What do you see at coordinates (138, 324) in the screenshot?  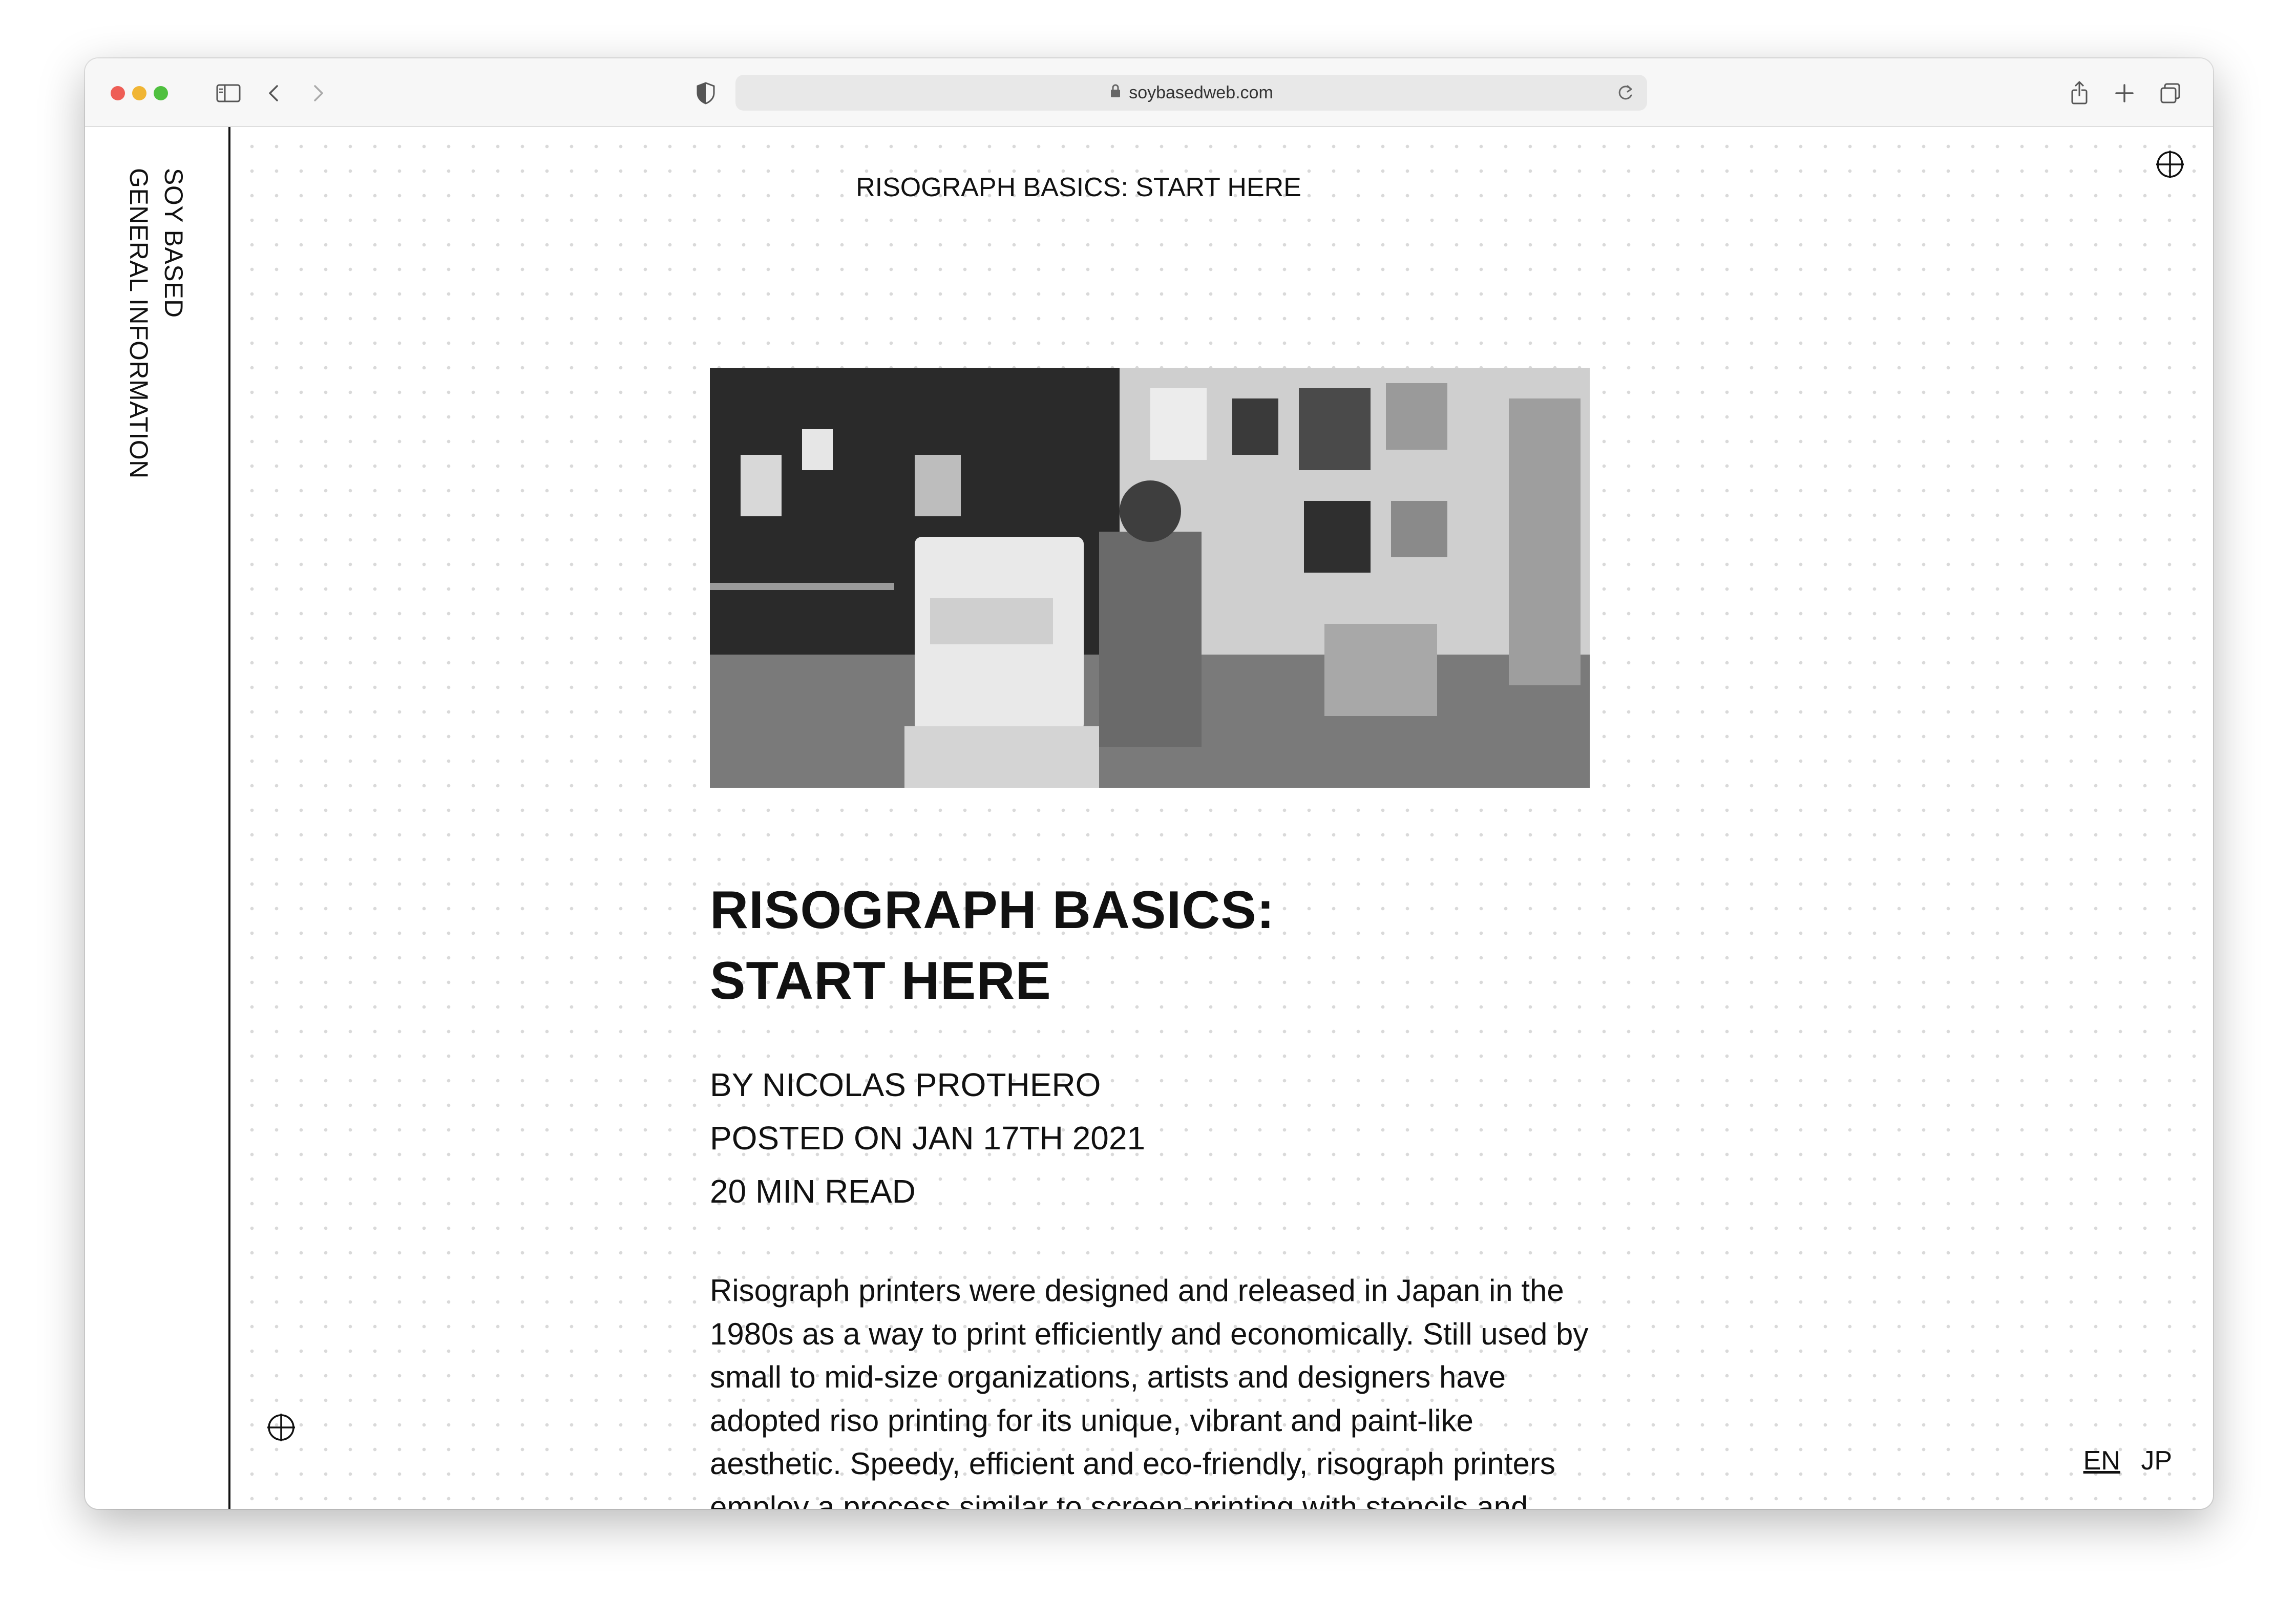 I see `general-information-link: GENERAL INFORMATION` at bounding box center [138, 324].